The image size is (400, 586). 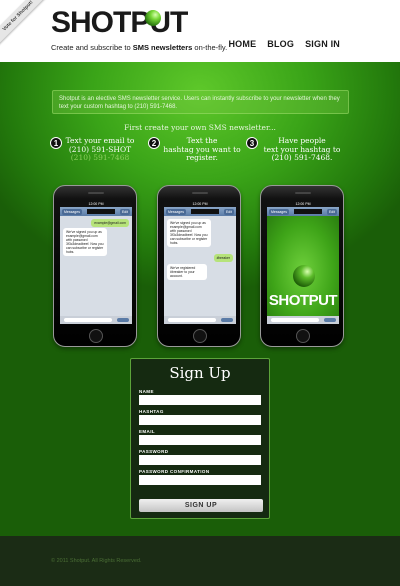 I want to click on nav-home: HOME, so click(x=242, y=44).